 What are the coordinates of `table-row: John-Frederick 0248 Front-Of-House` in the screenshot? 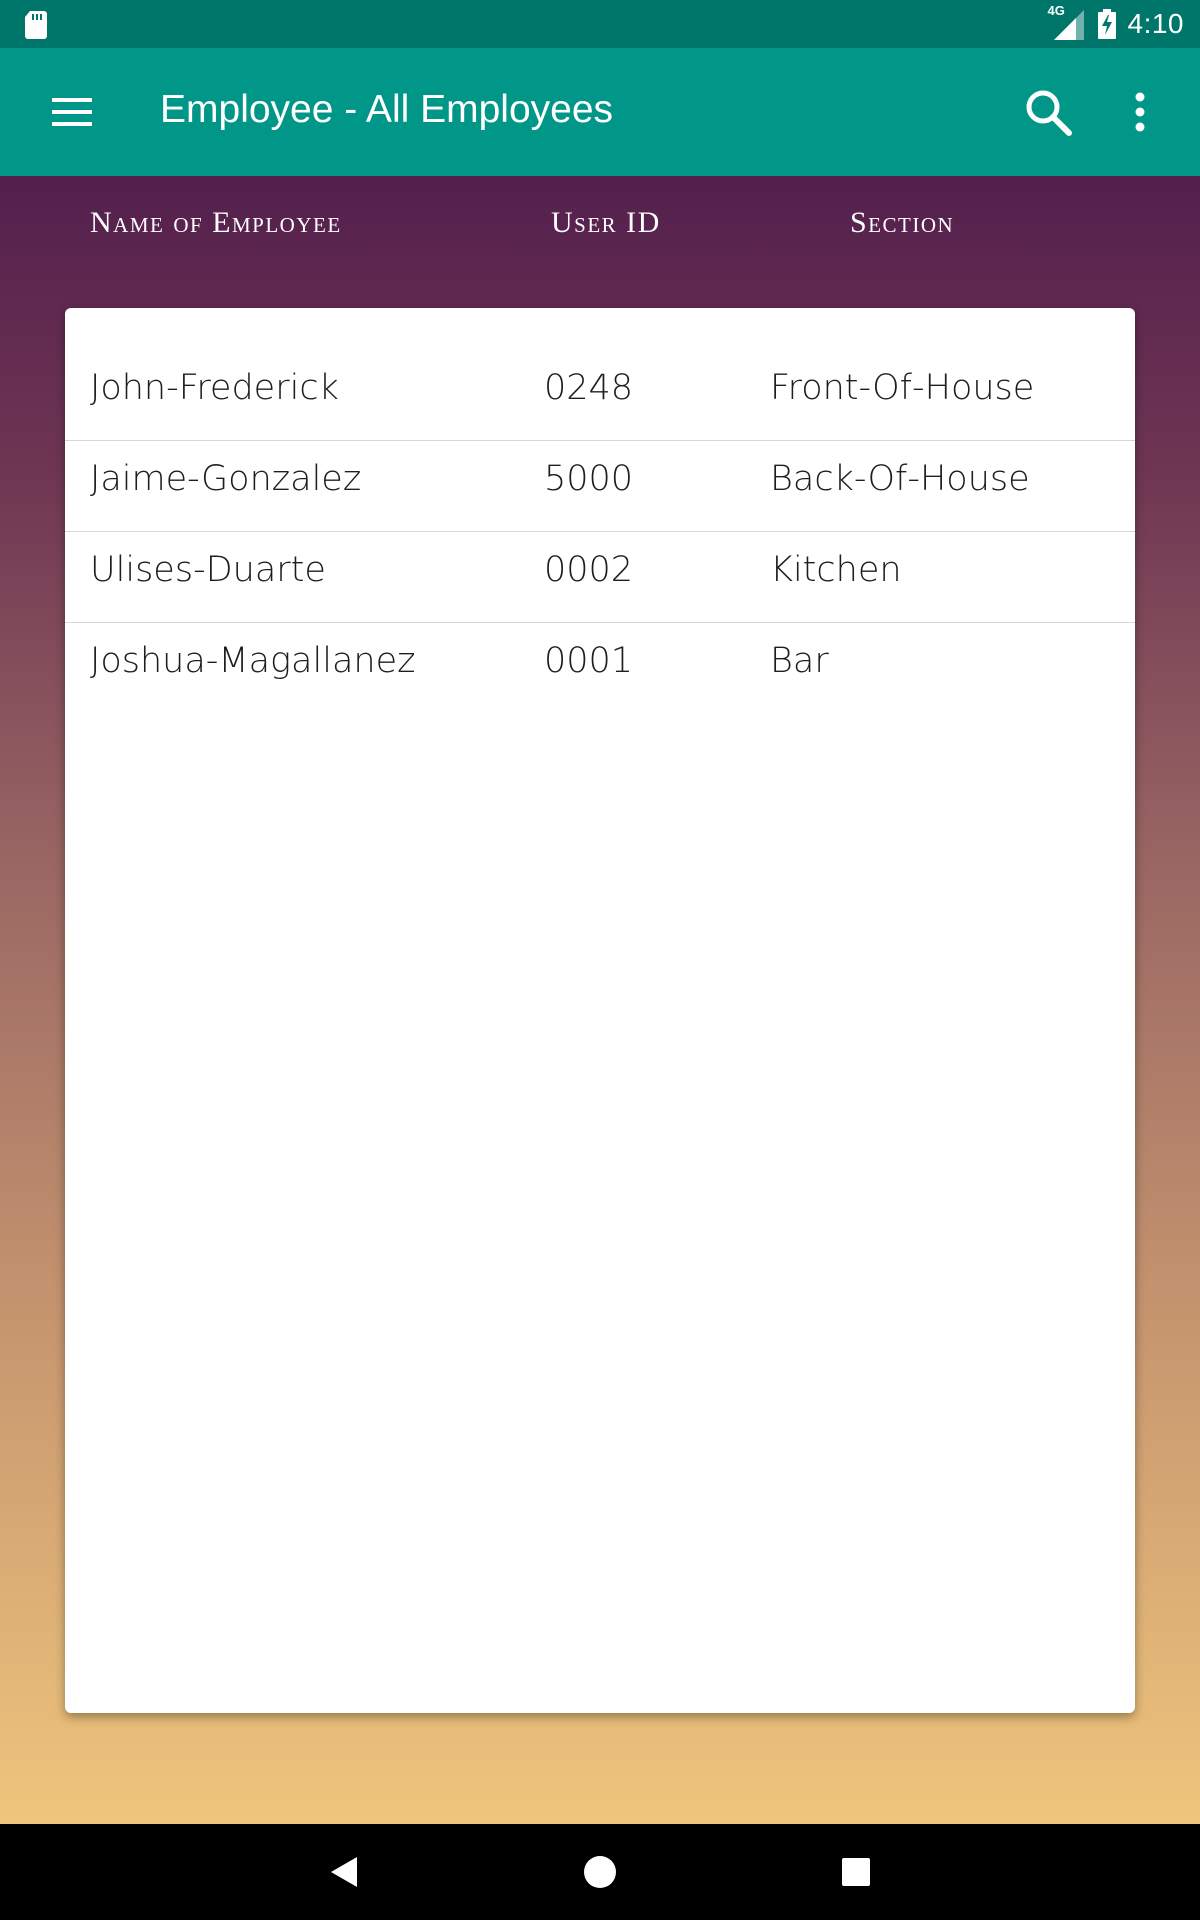 It's located at (600, 395).